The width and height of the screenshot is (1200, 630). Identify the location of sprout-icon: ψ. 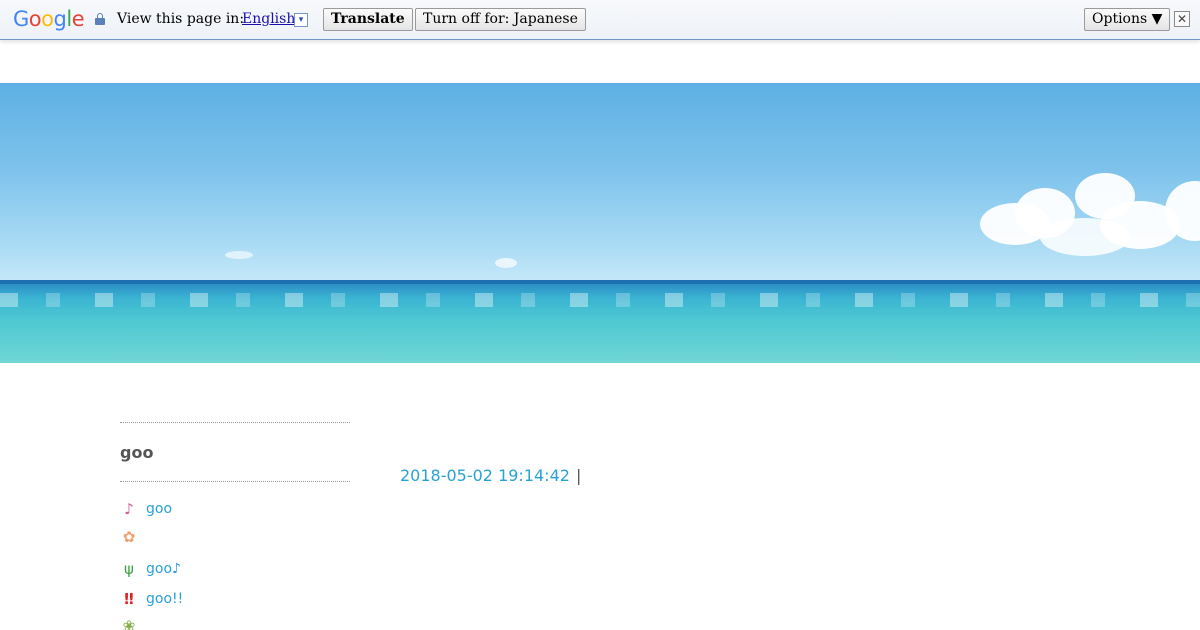
(129, 569).